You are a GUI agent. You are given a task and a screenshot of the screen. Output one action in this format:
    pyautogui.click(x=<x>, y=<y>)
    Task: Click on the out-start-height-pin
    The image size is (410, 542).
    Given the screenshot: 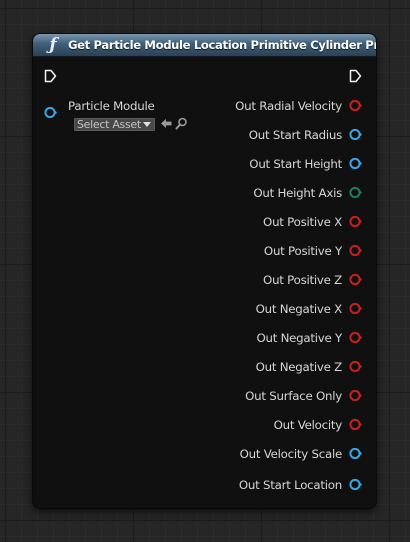 What is the action you would take?
    pyautogui.click(x=355, y=163)
    